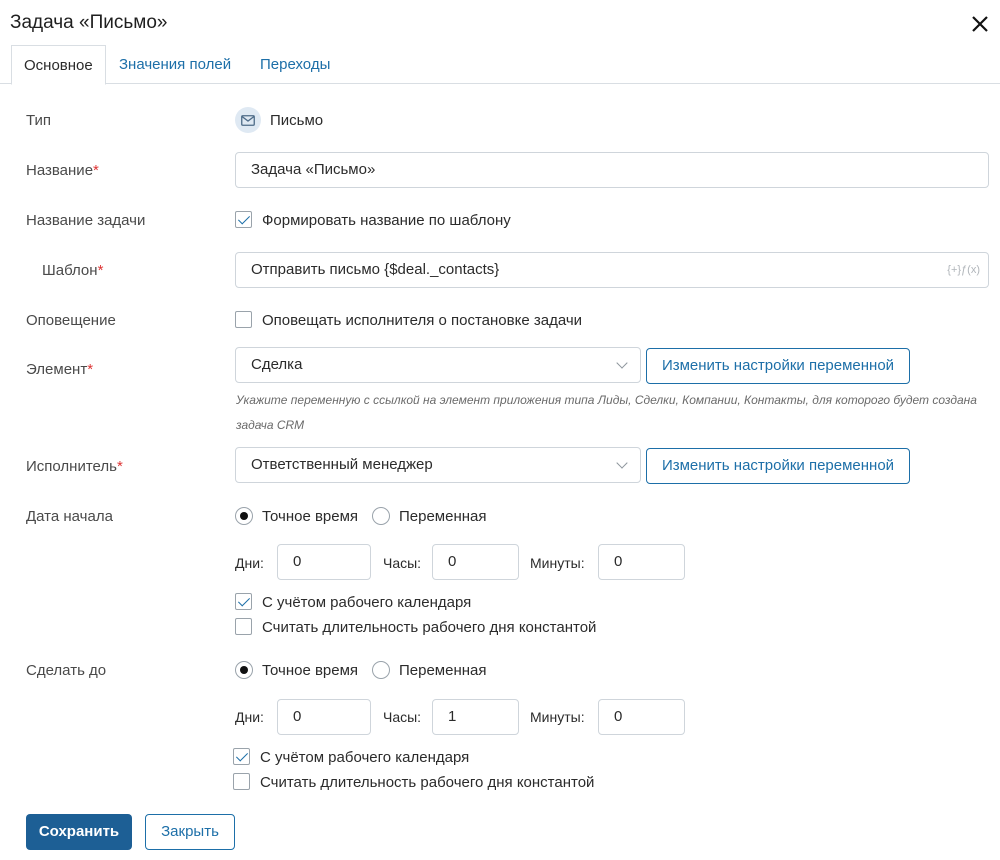  I want to click on element-hint-line-2: задача CRM, so click(270, 425).